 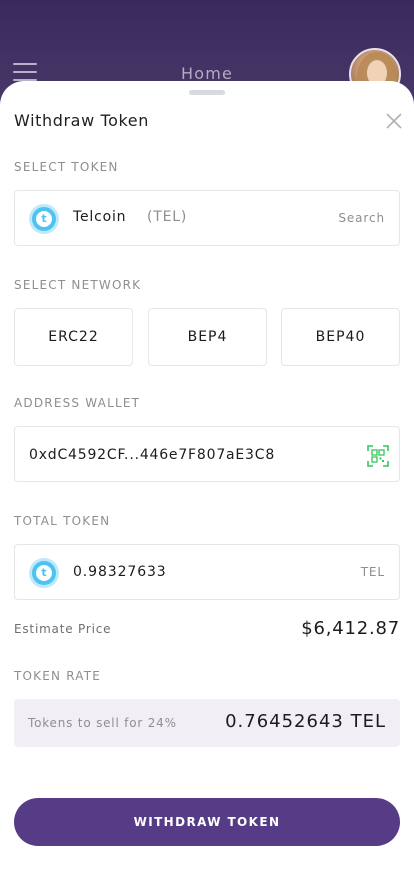 What do you see at coordinates (120, 572) in the screenshot?
I see `token-amount-value: 0.98327633` at bounding box center [120, 572].